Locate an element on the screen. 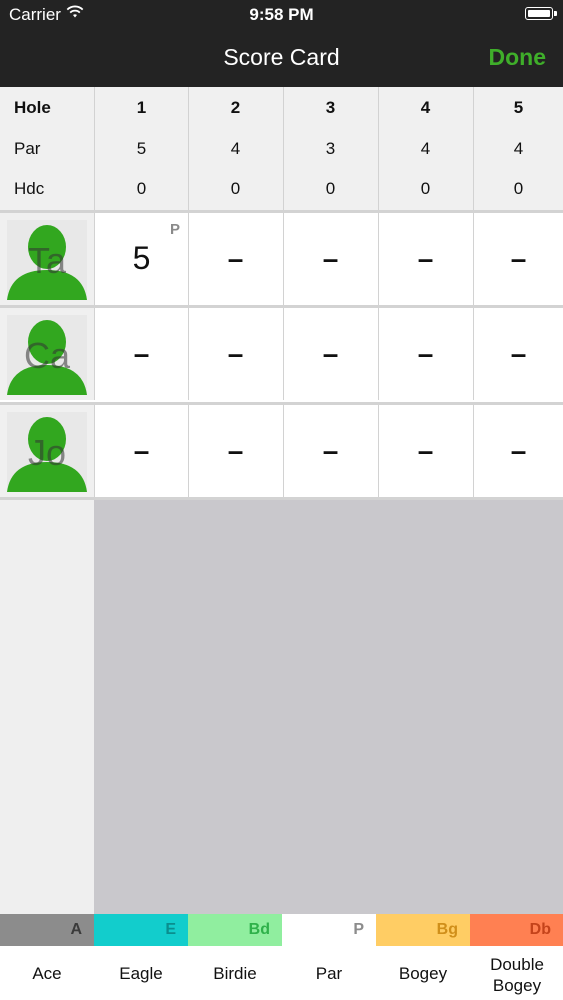 This screenshot has width=563, height=1000. page-title: Score Card is located at coordinates (281, 57).